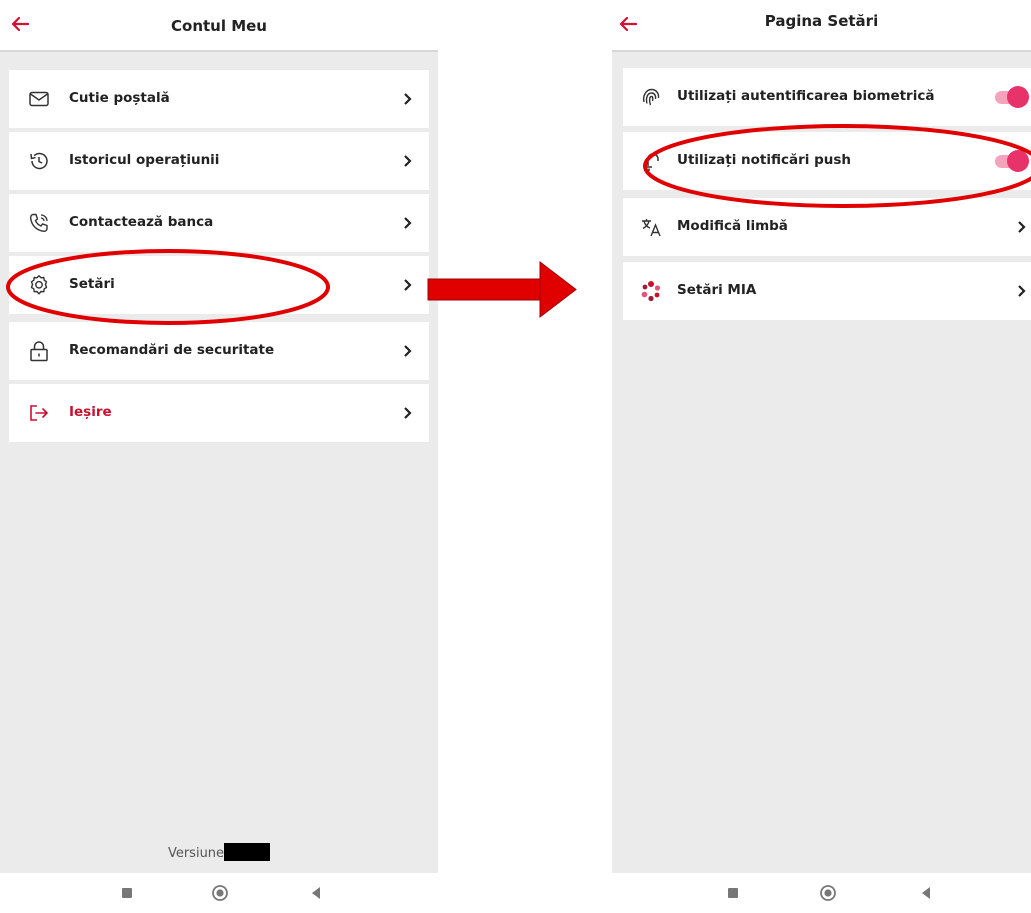 The height and width of the screenshot is (913, 1031). Describe the element at coordinates (827, 291) in the screenshot. I see `setting-mia: Setări MIA` at that location.